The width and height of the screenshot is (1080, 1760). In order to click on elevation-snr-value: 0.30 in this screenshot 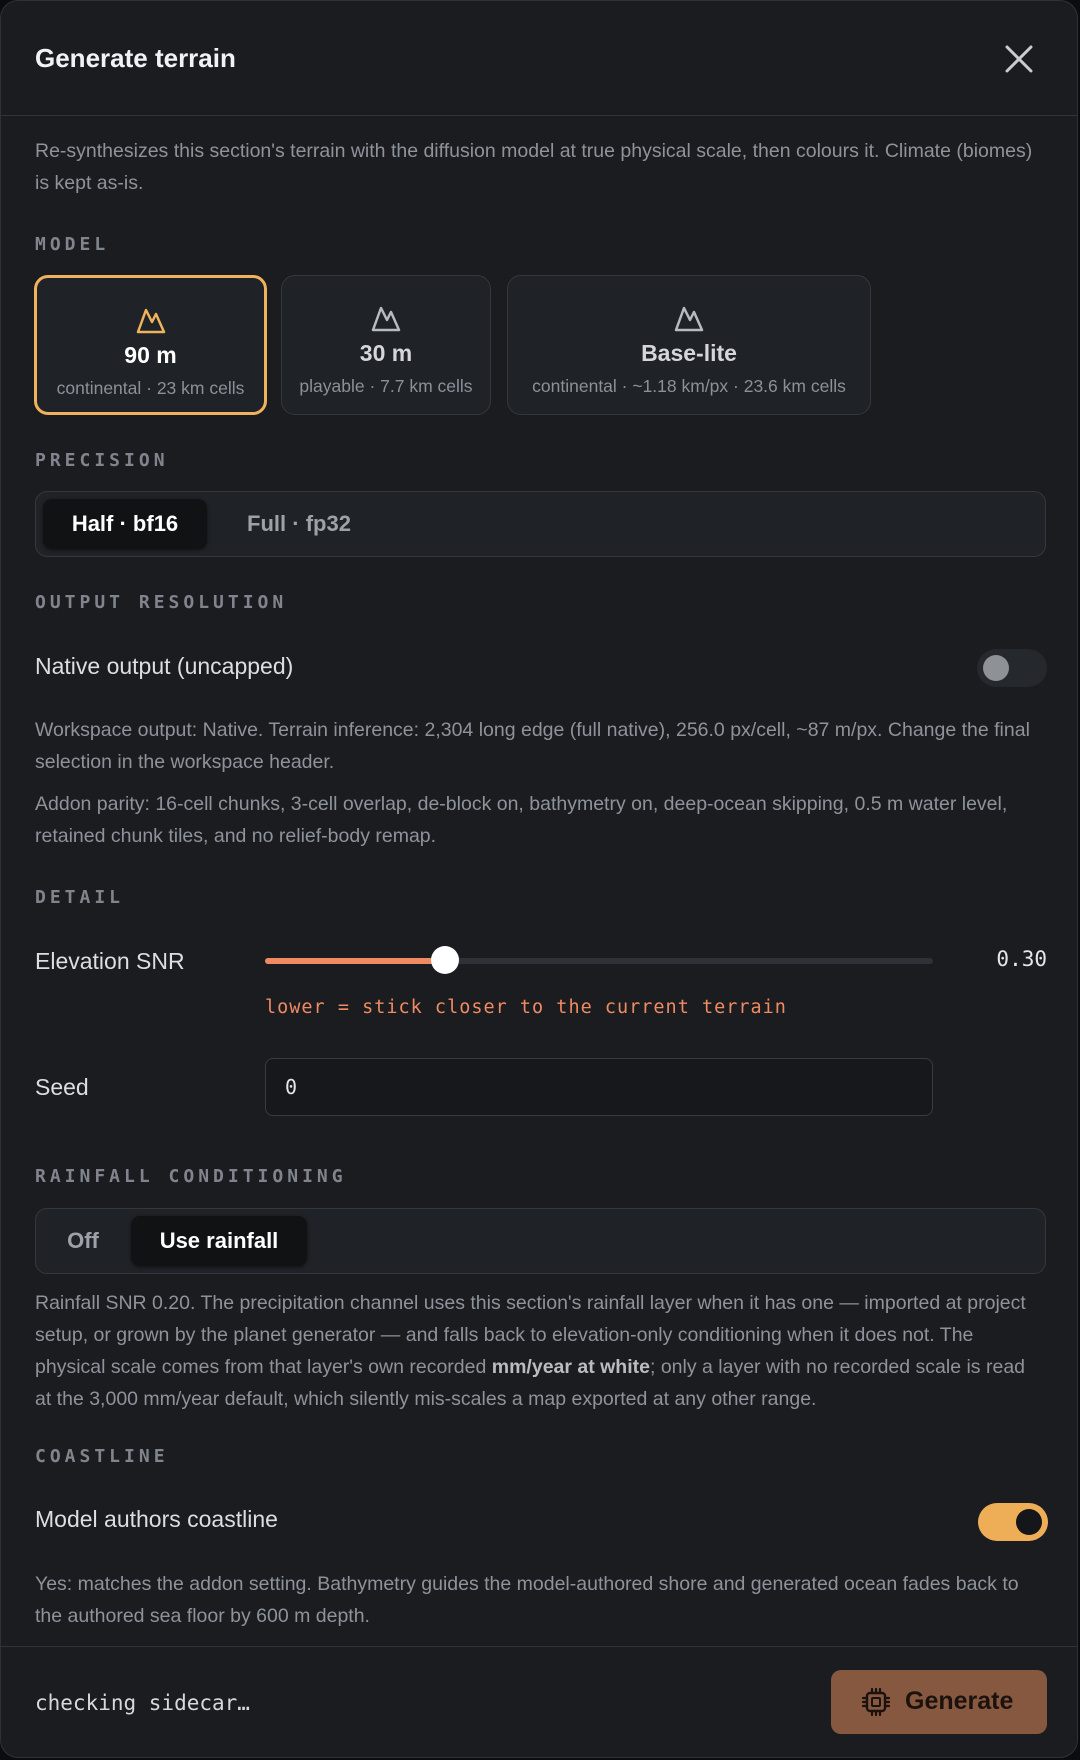, I will do `click(1021, 959)`.